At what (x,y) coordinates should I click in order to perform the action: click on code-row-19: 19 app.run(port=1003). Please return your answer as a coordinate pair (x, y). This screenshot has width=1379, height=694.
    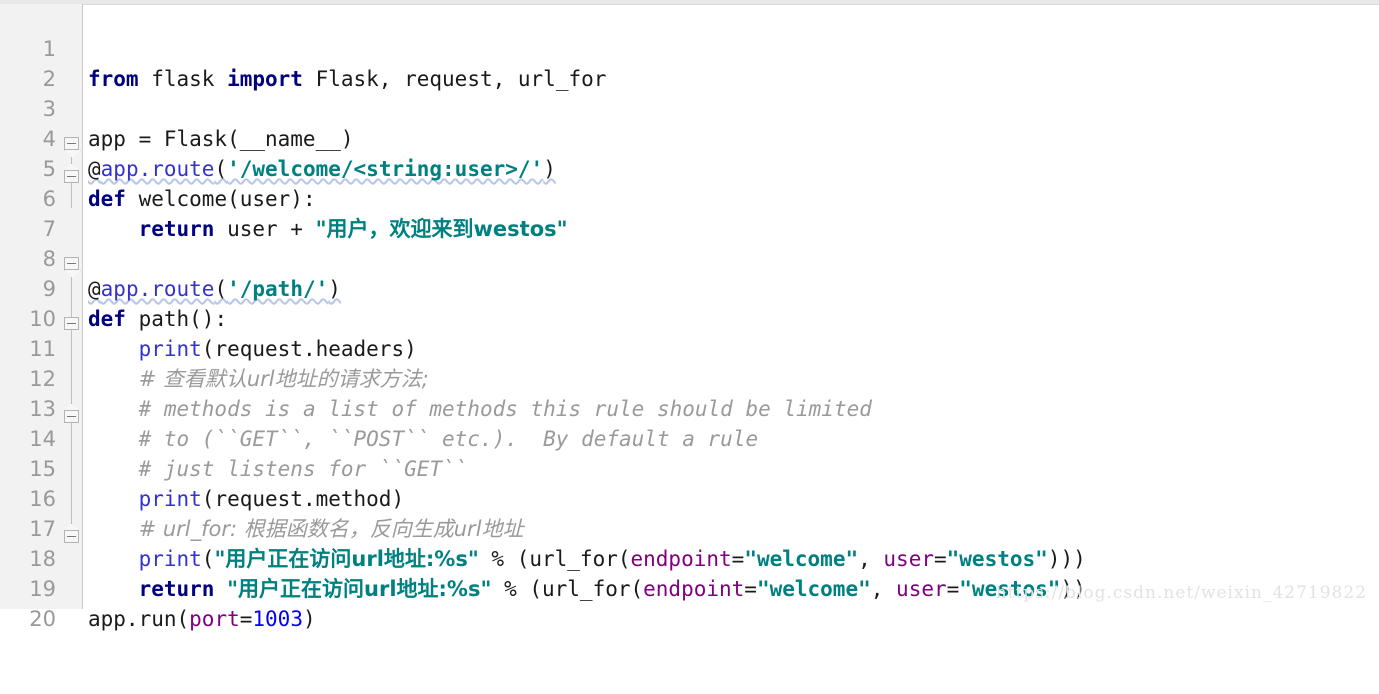
    Looking at the image, I should click on (689, 587).